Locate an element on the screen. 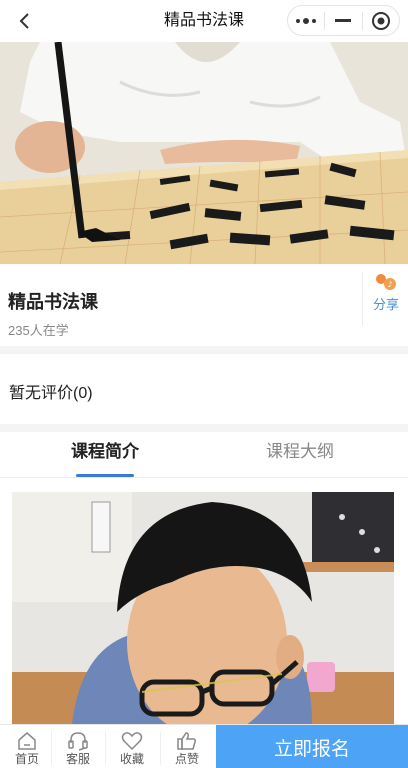  navigation-bar: 精品书法课 is located at coordinates (204, 21).